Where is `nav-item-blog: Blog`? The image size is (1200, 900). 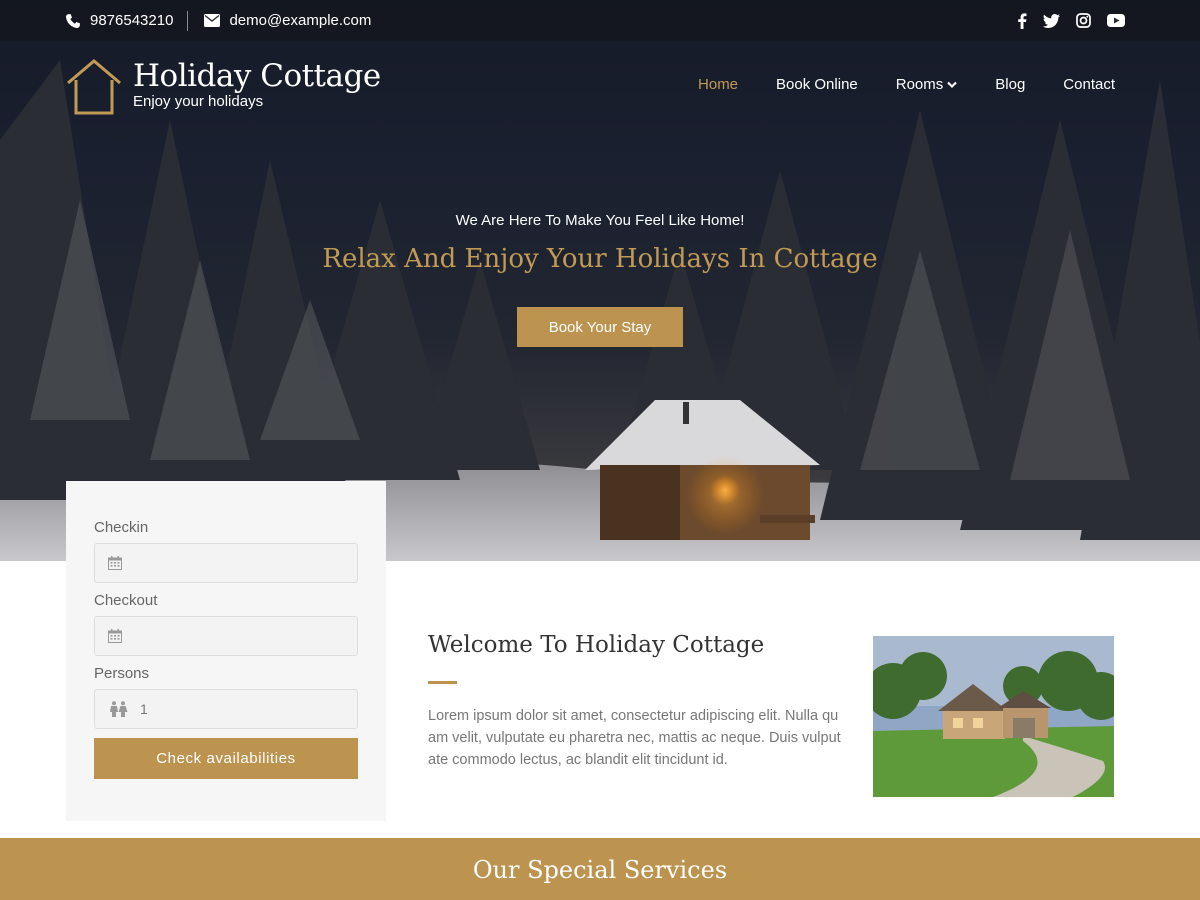 nav-item-blog: Blog is located at coordinates (1010, 84).